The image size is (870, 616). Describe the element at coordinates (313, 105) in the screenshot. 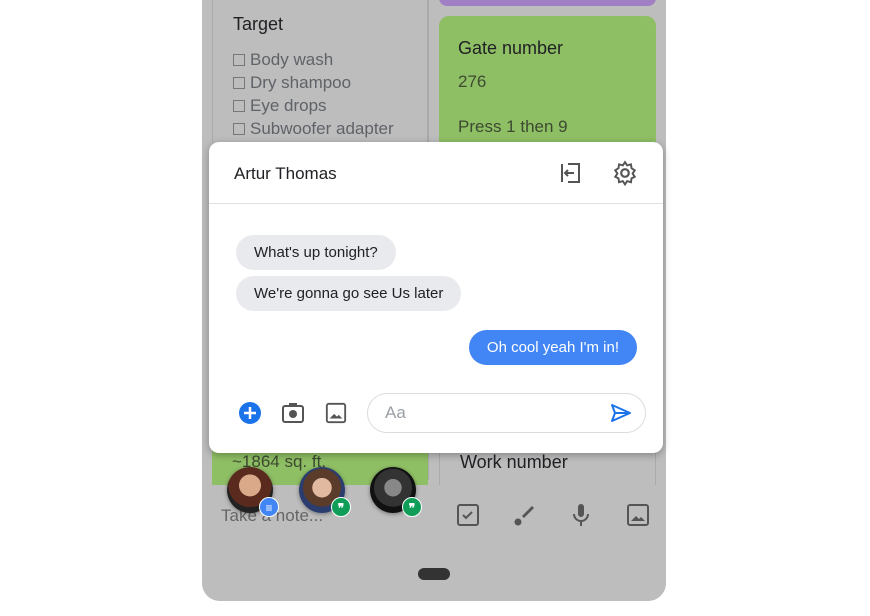

I see `checklist-item: Eye drops` at that location.